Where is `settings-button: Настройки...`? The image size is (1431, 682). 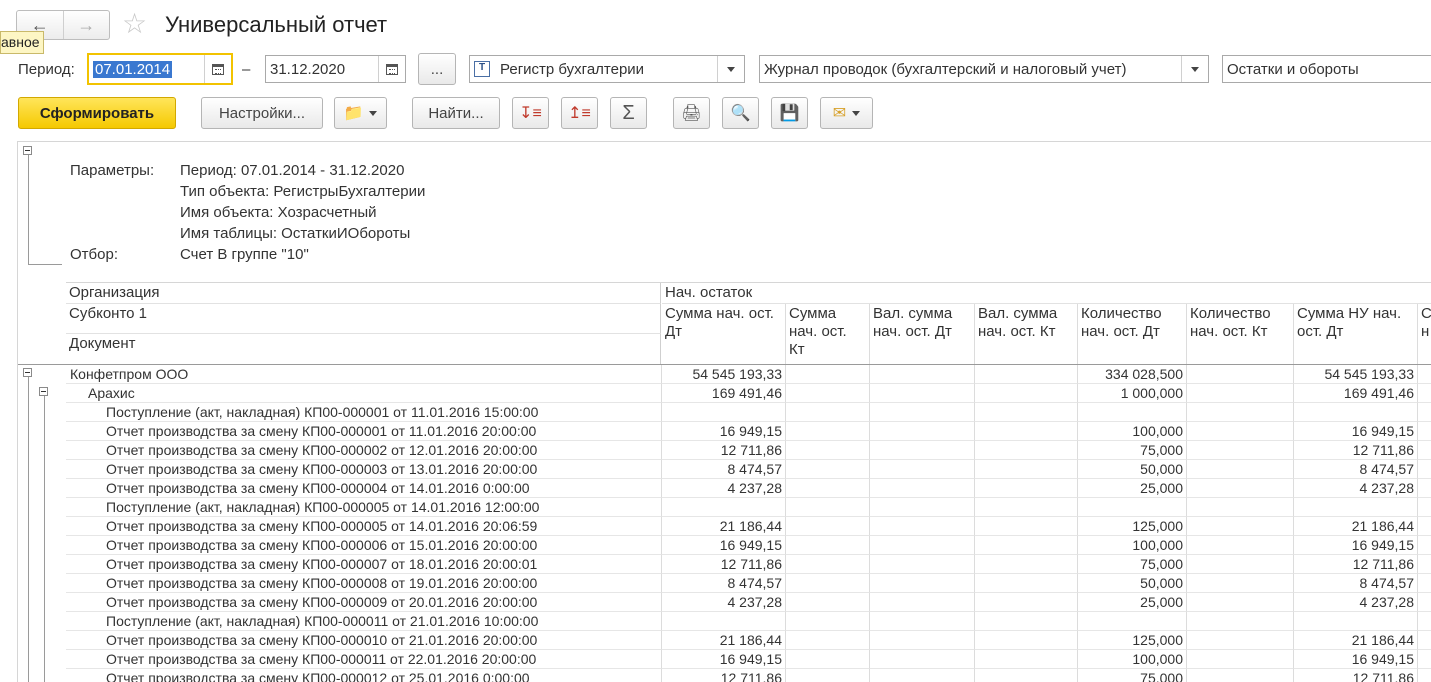
settings-button: Настройки... is located at coordinates (262, 113).